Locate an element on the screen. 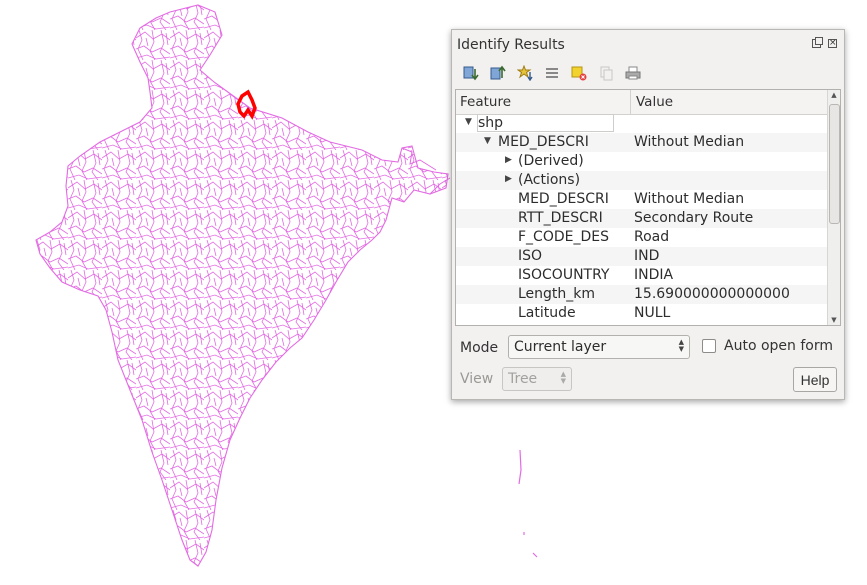  feature-column-header: Feature is located at coordinates (485, 102).